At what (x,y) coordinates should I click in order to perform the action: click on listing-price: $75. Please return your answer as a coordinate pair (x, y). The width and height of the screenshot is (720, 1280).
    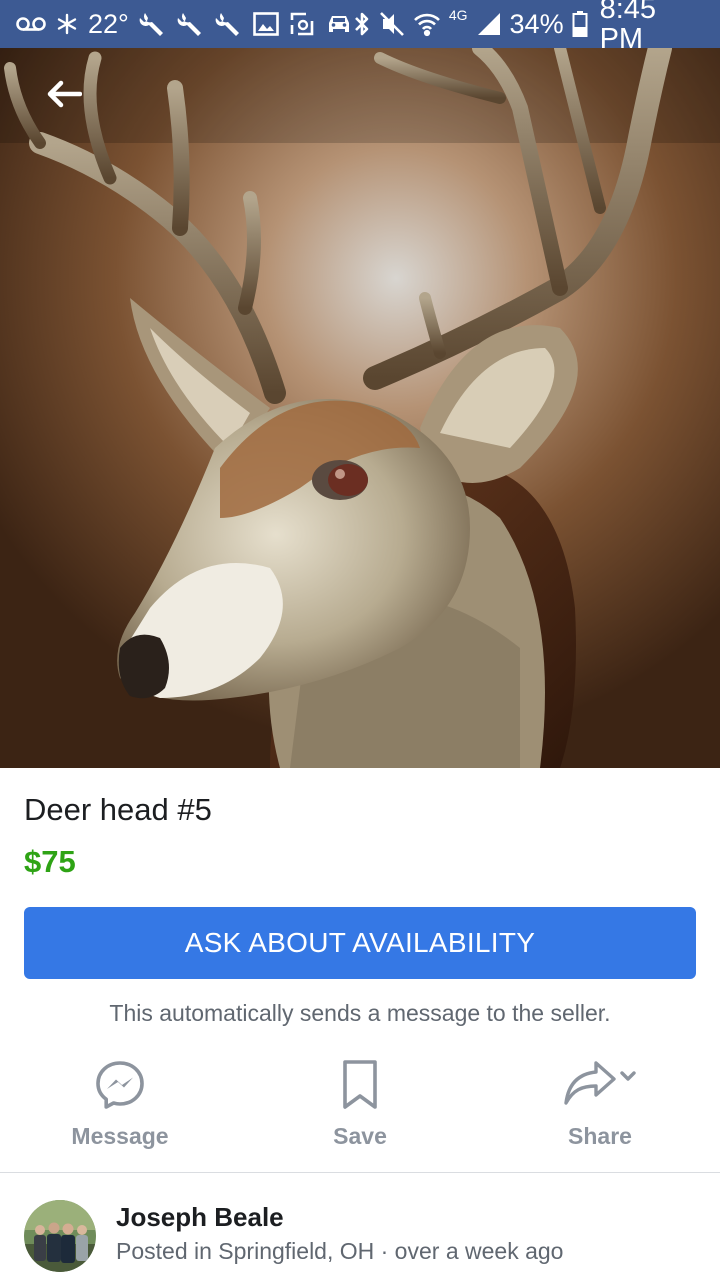
    Looking at the image, I should click on (50, 861).